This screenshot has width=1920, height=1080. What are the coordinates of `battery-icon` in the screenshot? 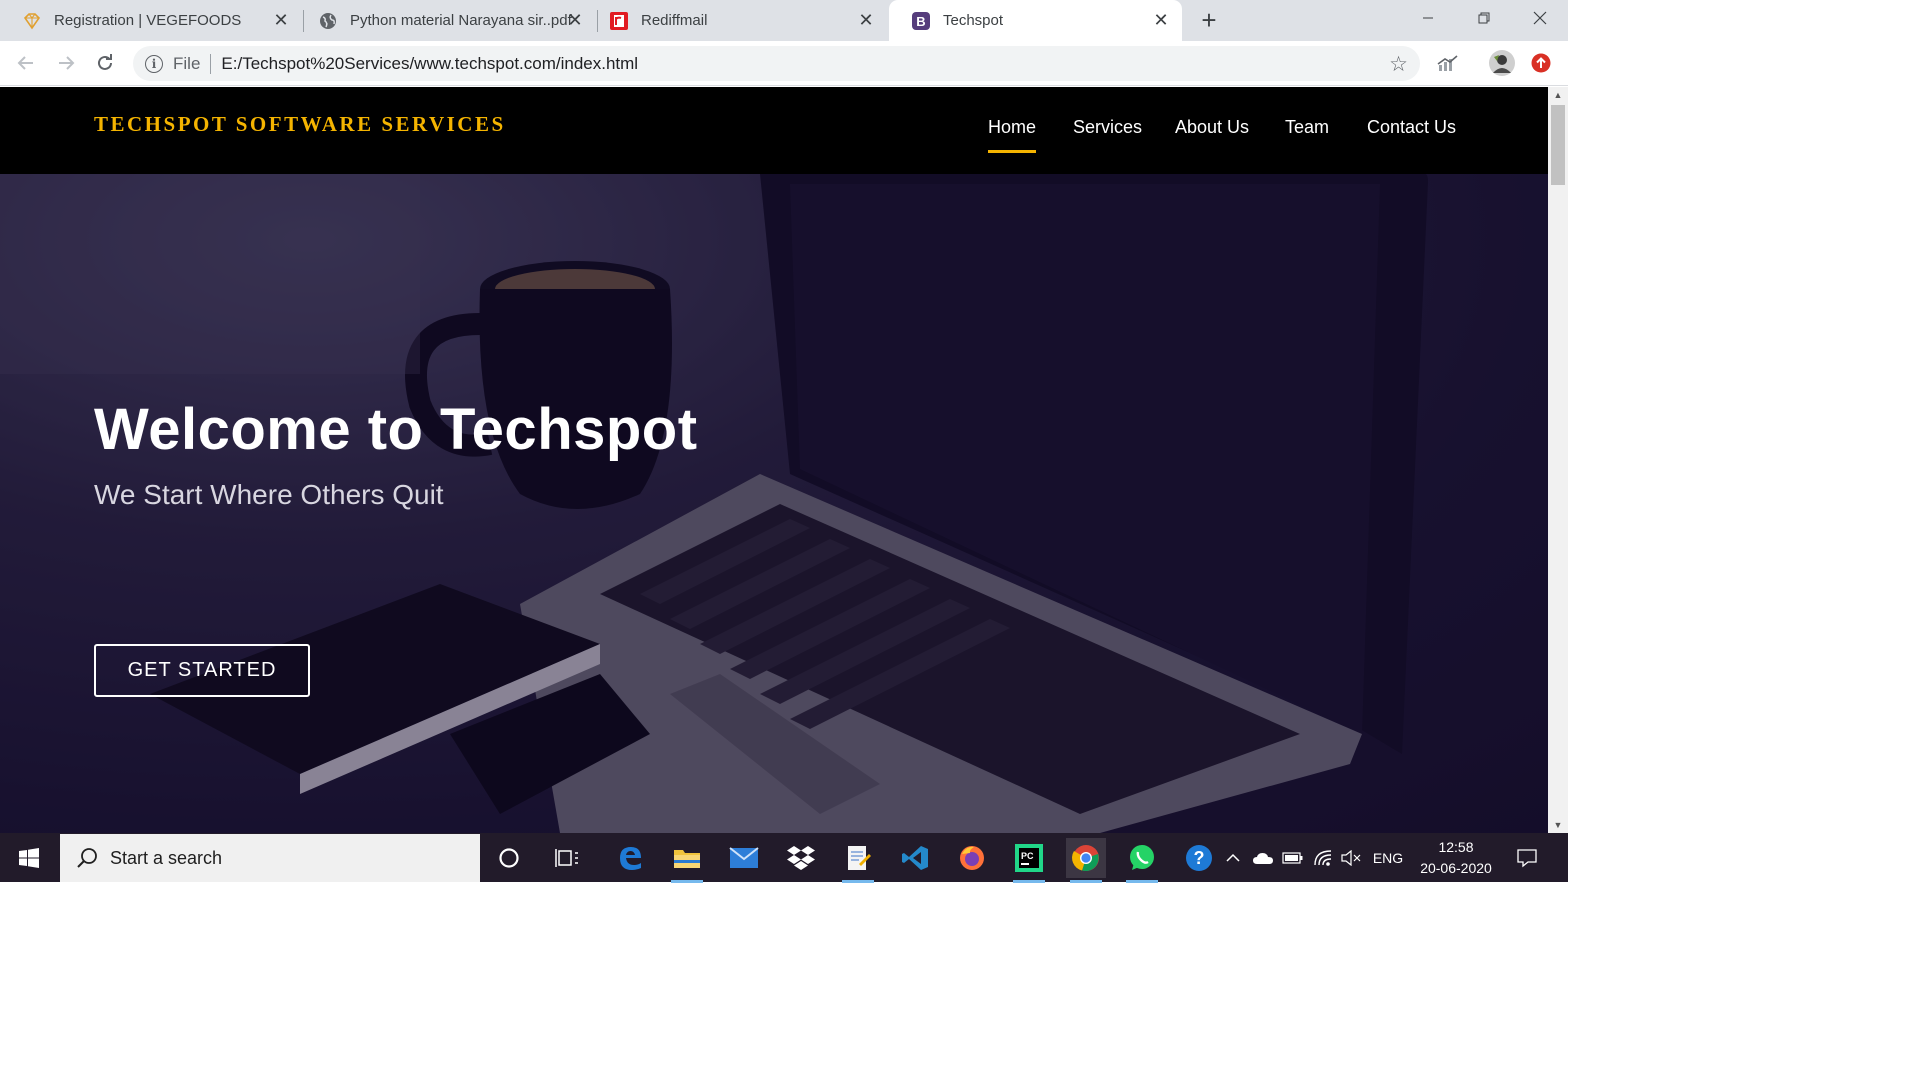 It's located at (1293, 857).